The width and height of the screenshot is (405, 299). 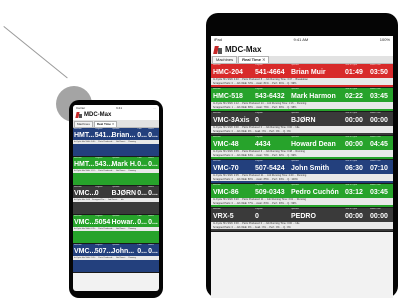 I want to click on machine-card-values: VMC-70 507-5424 John Smith 06:30 07:10, so click(x=302, y=168).